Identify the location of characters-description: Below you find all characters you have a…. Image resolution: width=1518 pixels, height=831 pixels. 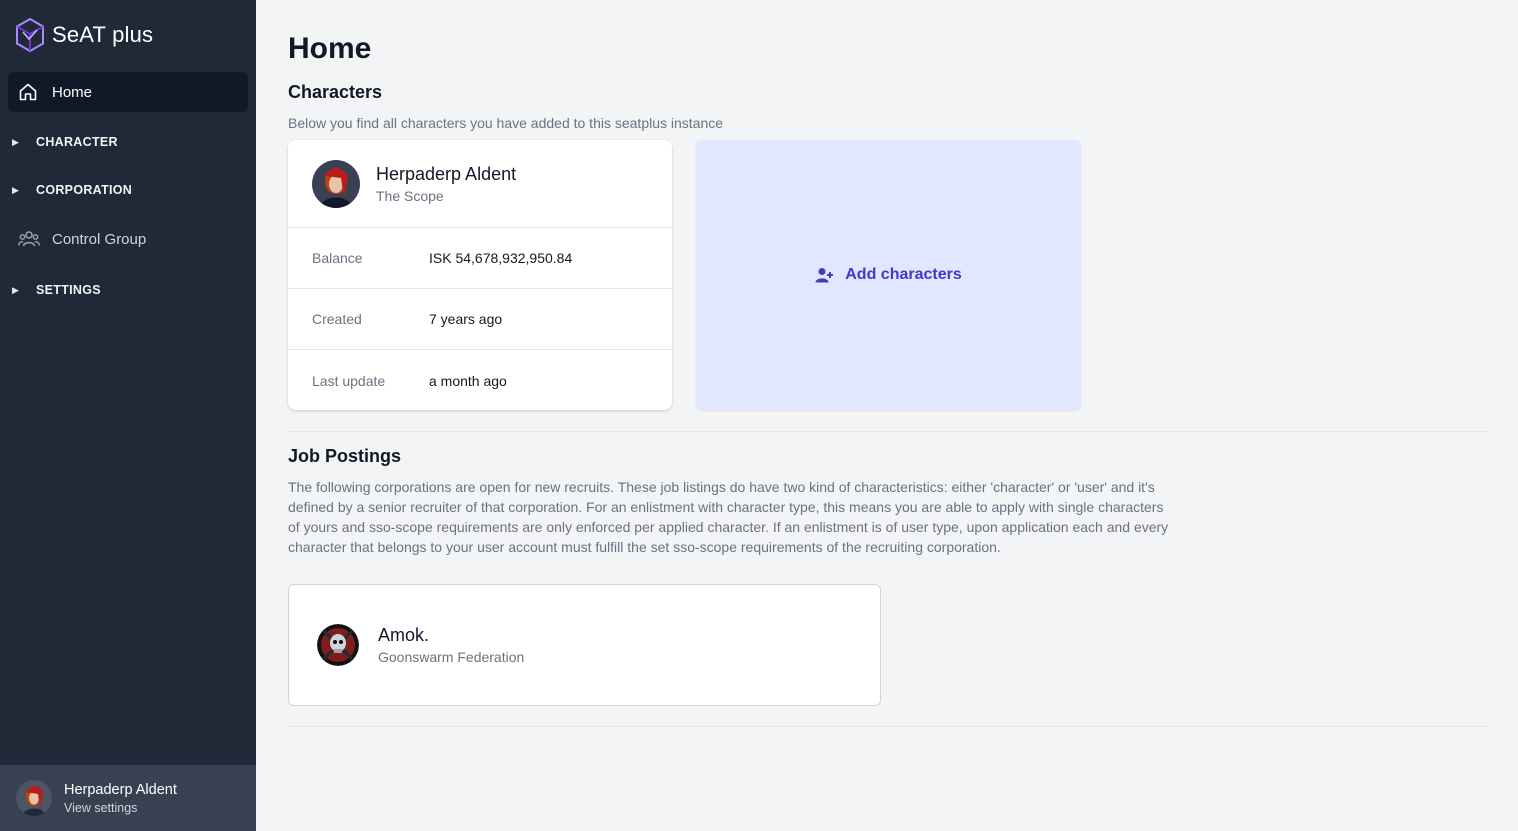
(506, 123).